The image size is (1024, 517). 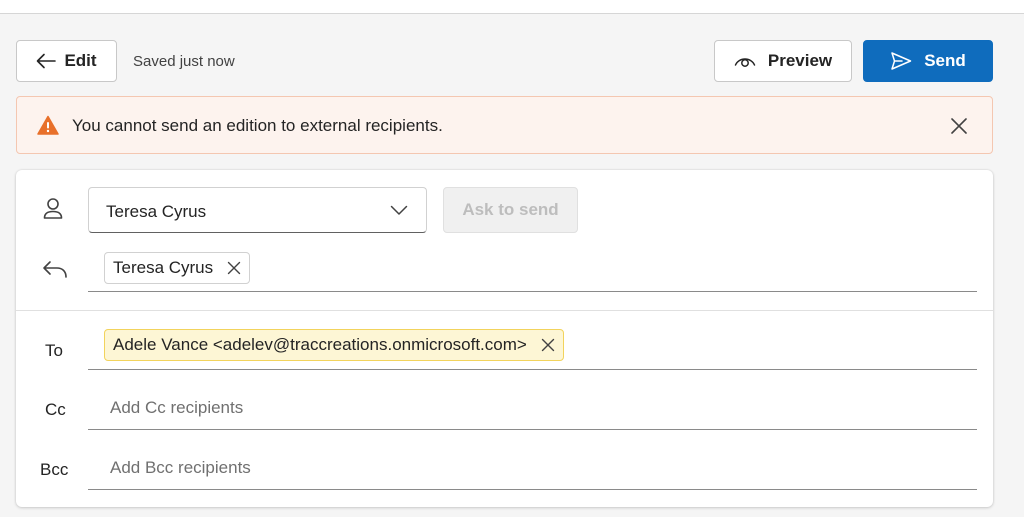 I want to click on reply-icon, so click(x=55, y=269).